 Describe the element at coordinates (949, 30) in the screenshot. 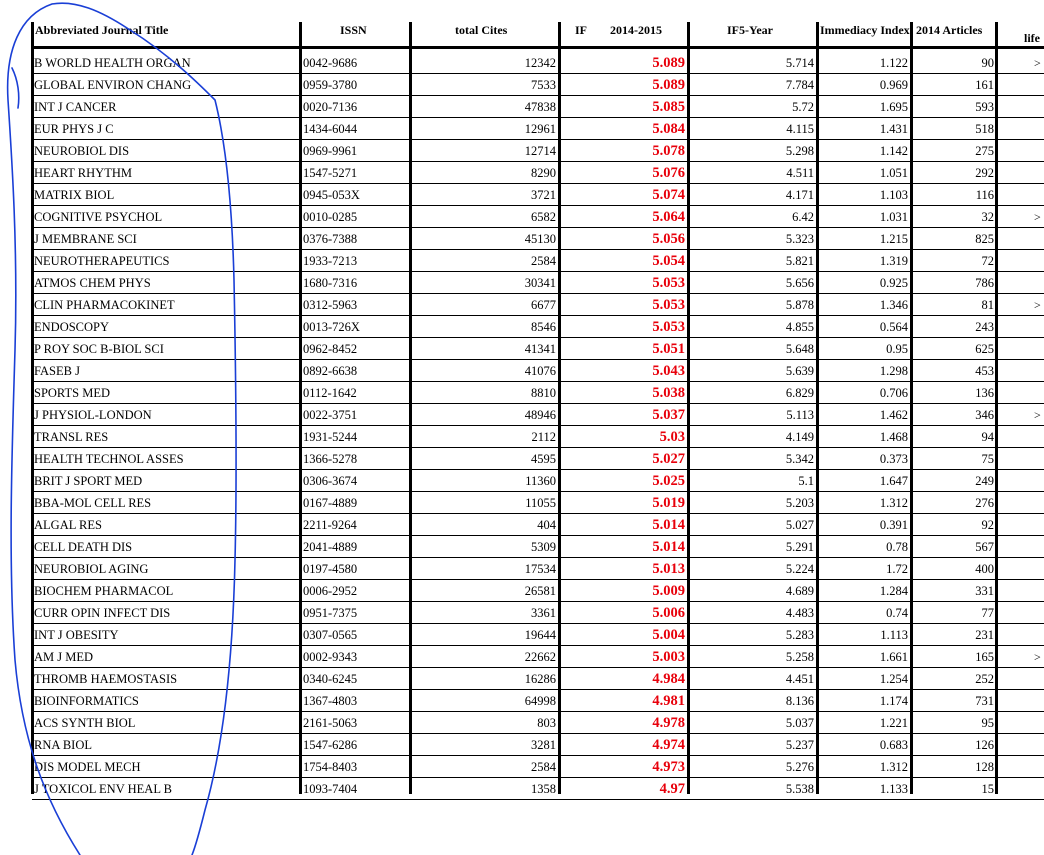

I see `header-2014-articles: 2014 Articles` at that location.